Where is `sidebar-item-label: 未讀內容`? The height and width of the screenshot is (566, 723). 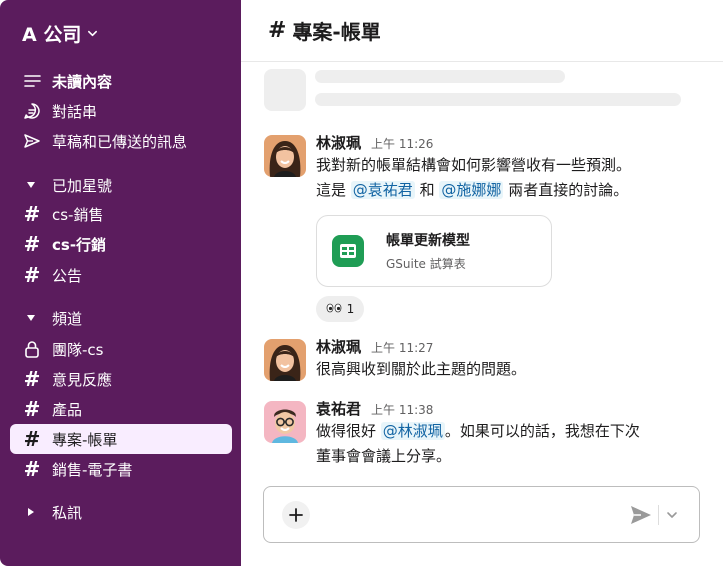
sidebar-item-label: 未讀內容 is located at coordinates (82, 81).